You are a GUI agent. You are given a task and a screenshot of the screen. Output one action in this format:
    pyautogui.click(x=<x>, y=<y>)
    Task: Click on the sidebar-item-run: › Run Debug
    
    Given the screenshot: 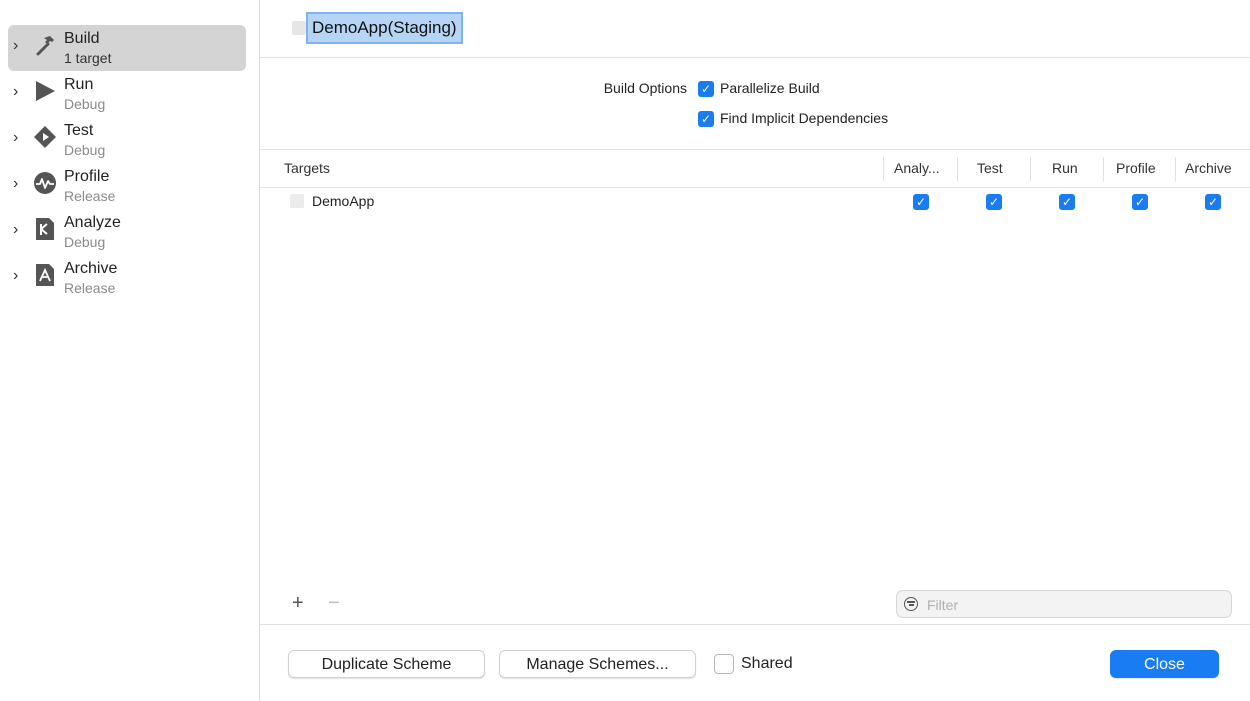 What is the action you would take?
    pyautogui.click(x=127, y=94)
    